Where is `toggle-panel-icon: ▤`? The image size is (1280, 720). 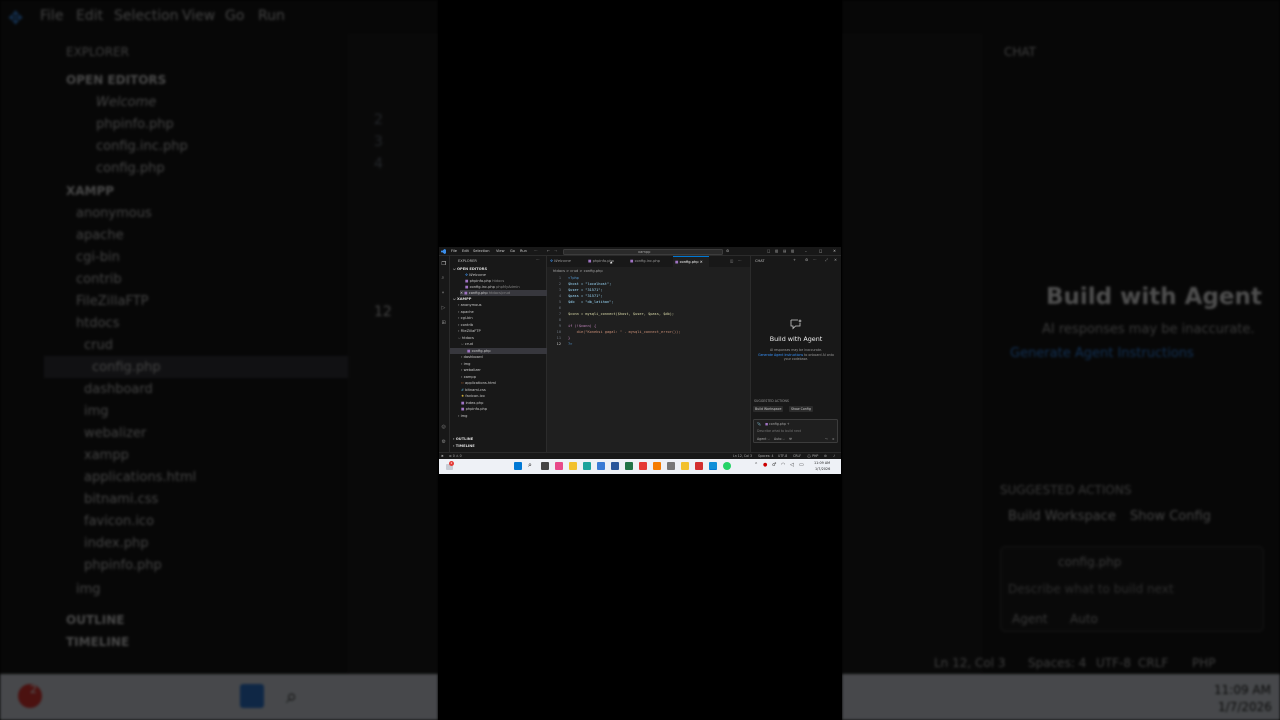
toggle-panel-icon: ▤ is located at coordinates (784, 251).